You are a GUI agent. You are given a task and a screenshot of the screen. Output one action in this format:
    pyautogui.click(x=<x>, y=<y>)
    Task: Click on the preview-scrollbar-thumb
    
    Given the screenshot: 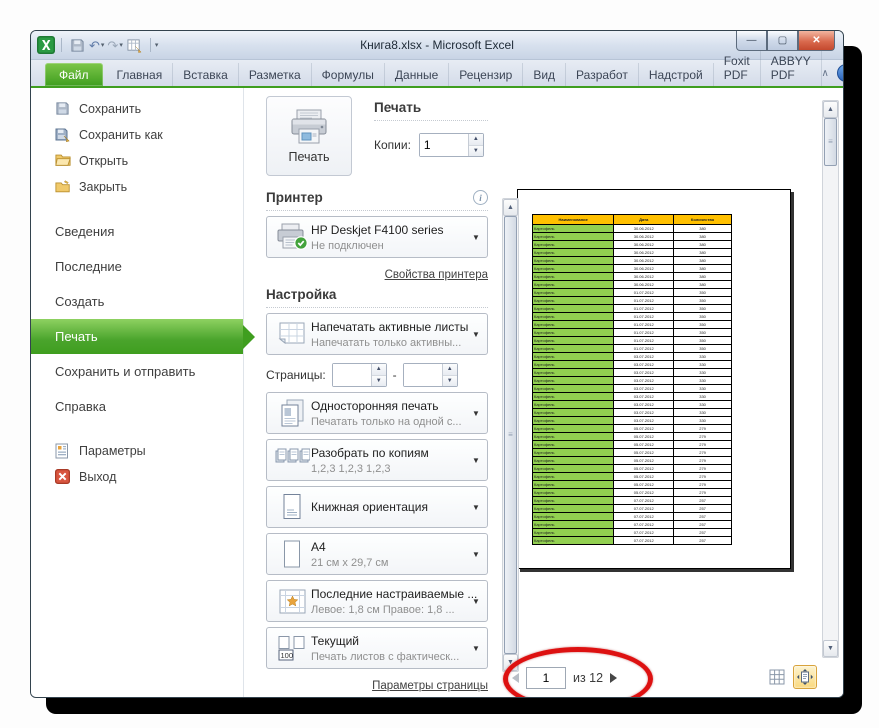 What is the action you would take?
    pyautogui.click(x=830, y=142)
    